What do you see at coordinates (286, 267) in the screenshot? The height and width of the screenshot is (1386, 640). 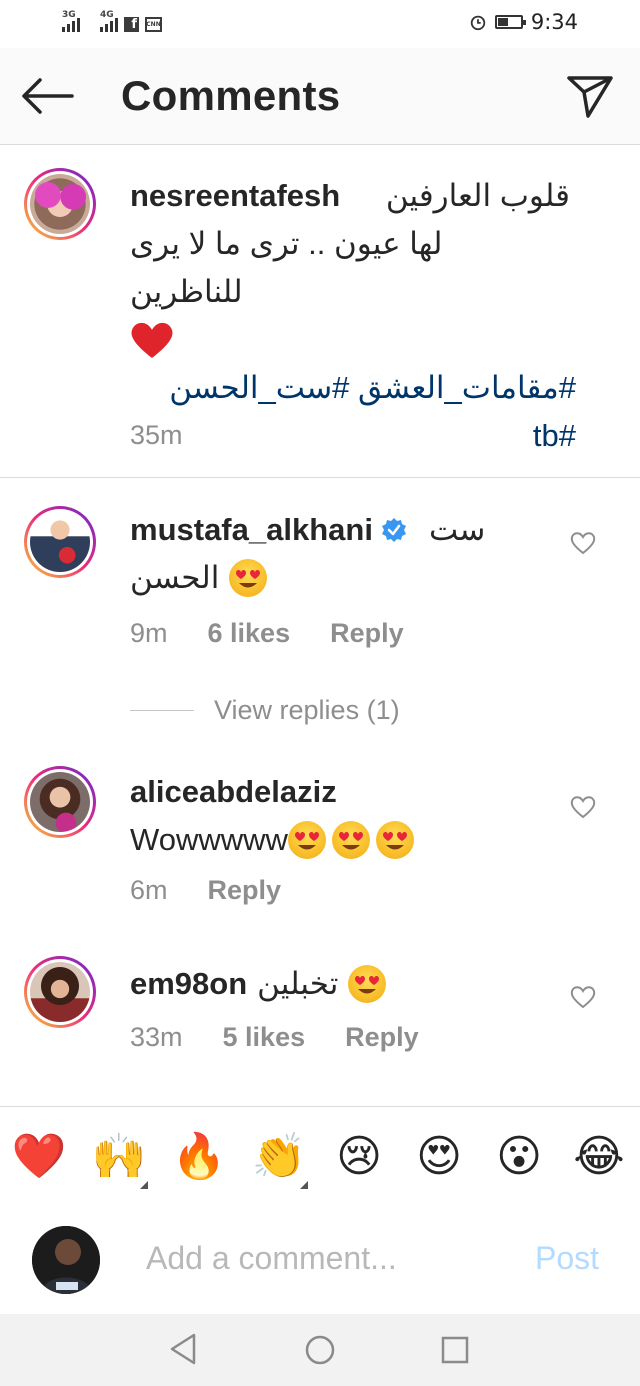 I see `comment-text: لها عيون .. ترى ما لا يرى للناظرين` at bounding box center [286, 267].